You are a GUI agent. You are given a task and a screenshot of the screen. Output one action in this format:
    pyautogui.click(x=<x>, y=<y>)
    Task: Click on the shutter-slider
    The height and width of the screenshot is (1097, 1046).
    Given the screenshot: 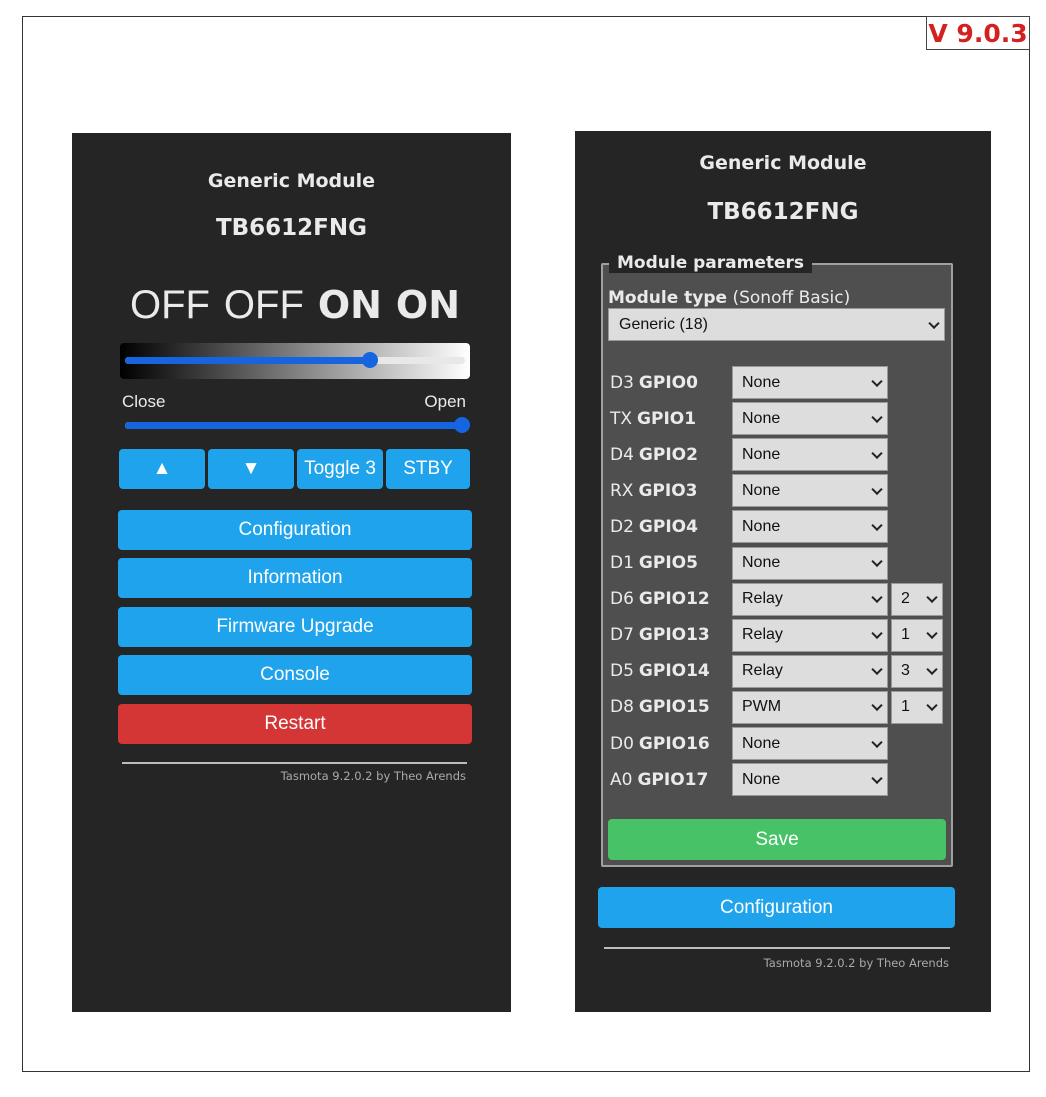 What is the action you would take?
    pyautogui.click(x=297, y=425)
    